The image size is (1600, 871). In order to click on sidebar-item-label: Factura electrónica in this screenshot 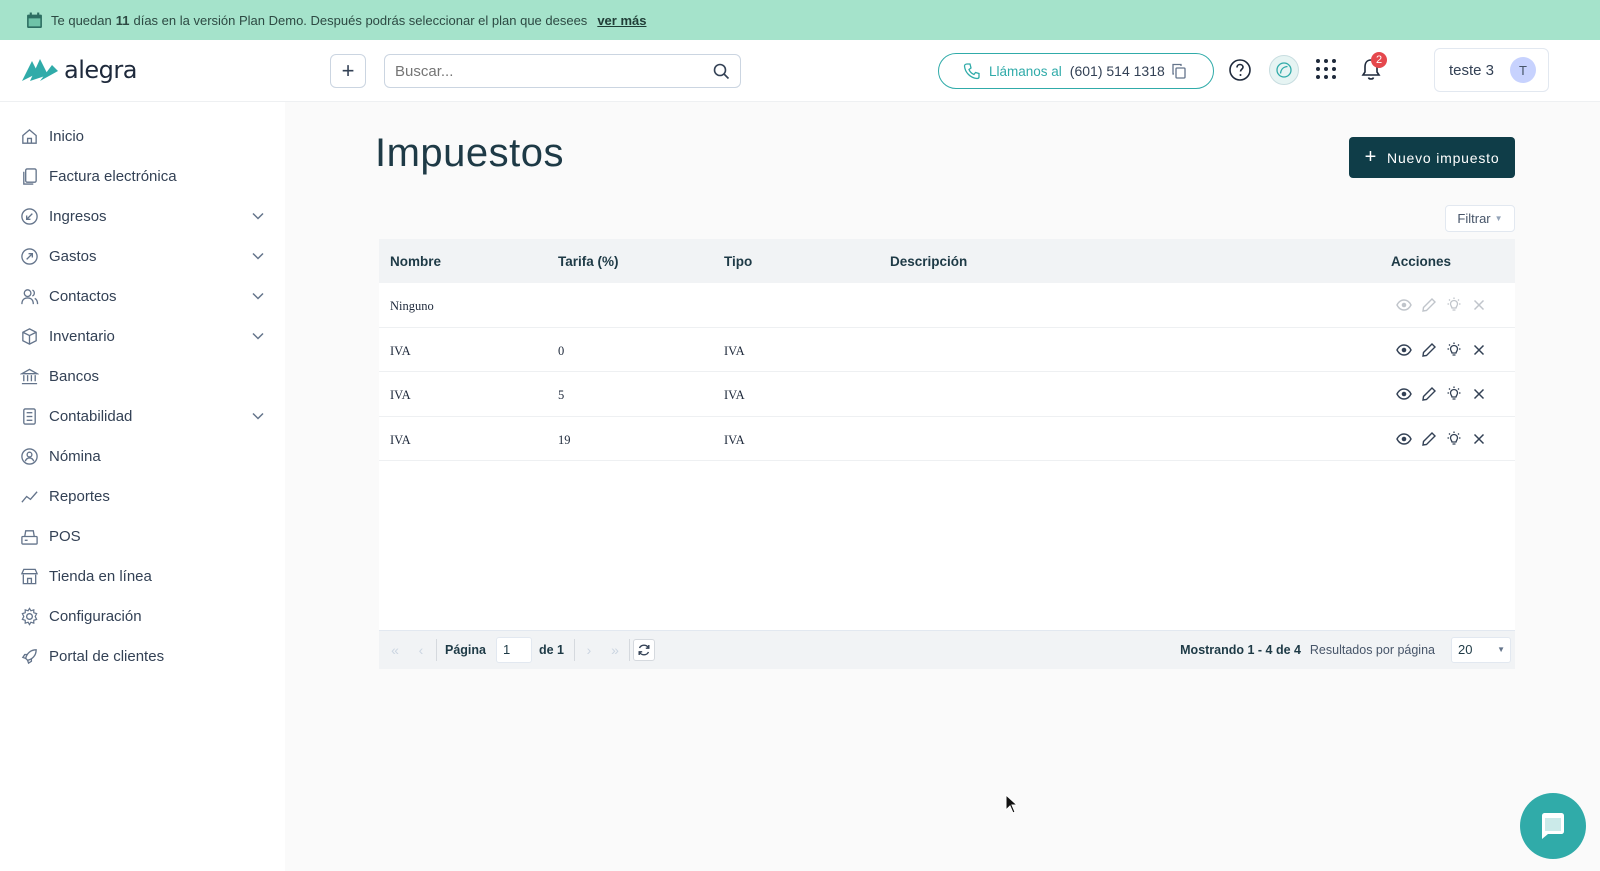, I will do `click(113, 176)`.